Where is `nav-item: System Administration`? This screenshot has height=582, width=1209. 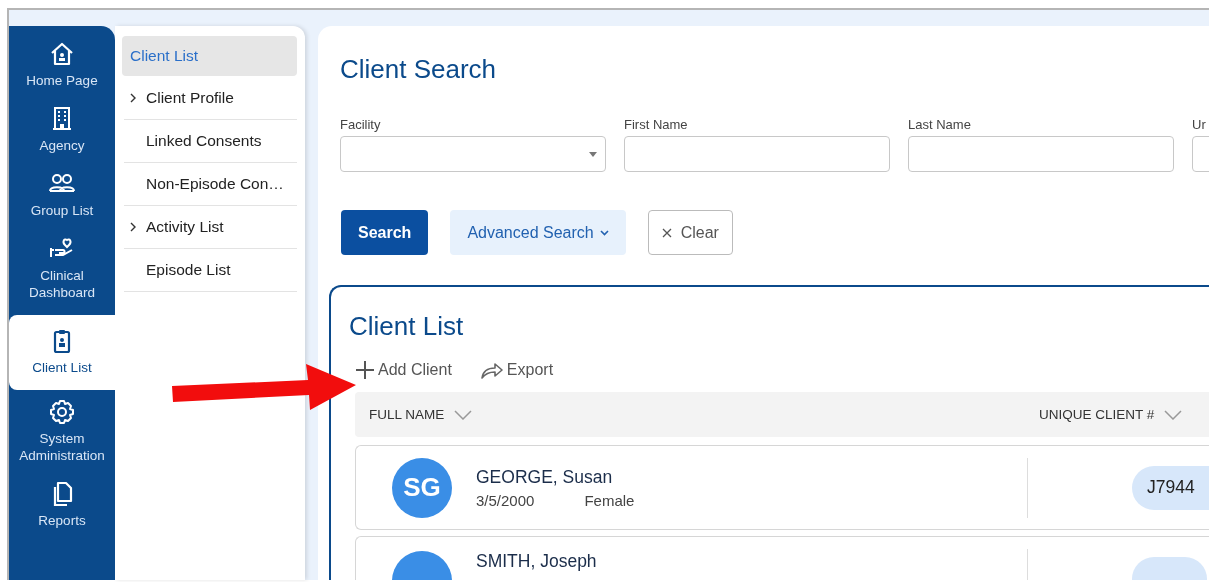
nav-item: System Administration is located at coordinates (62, 437).